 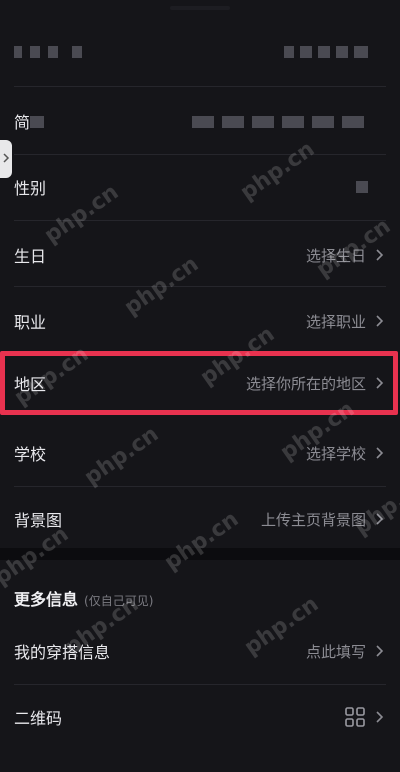 I want to click on outfit-value: 点此填写, so click(x=346, y=651).